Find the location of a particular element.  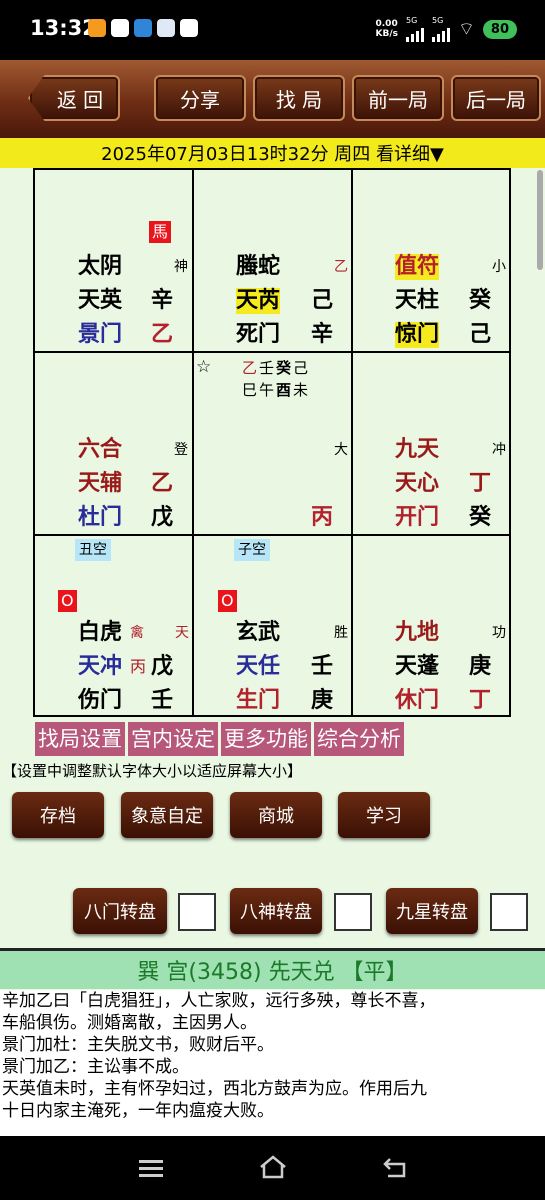

door-stem: 戊 is located at coordinates (162, 517).